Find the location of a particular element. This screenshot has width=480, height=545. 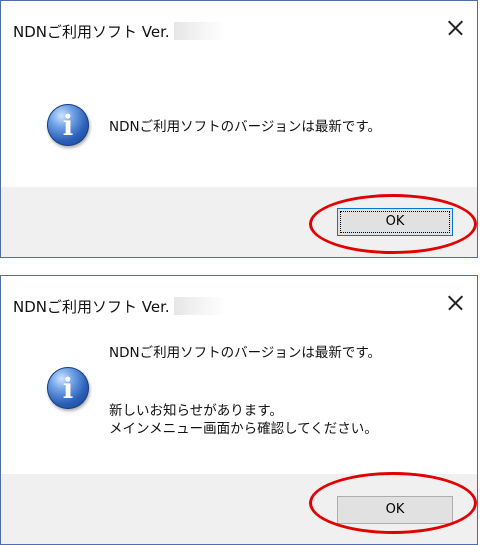

message-line-1: NDNご利用ソフトのバージョンは最新です。 is located at coordinates (245, 353).